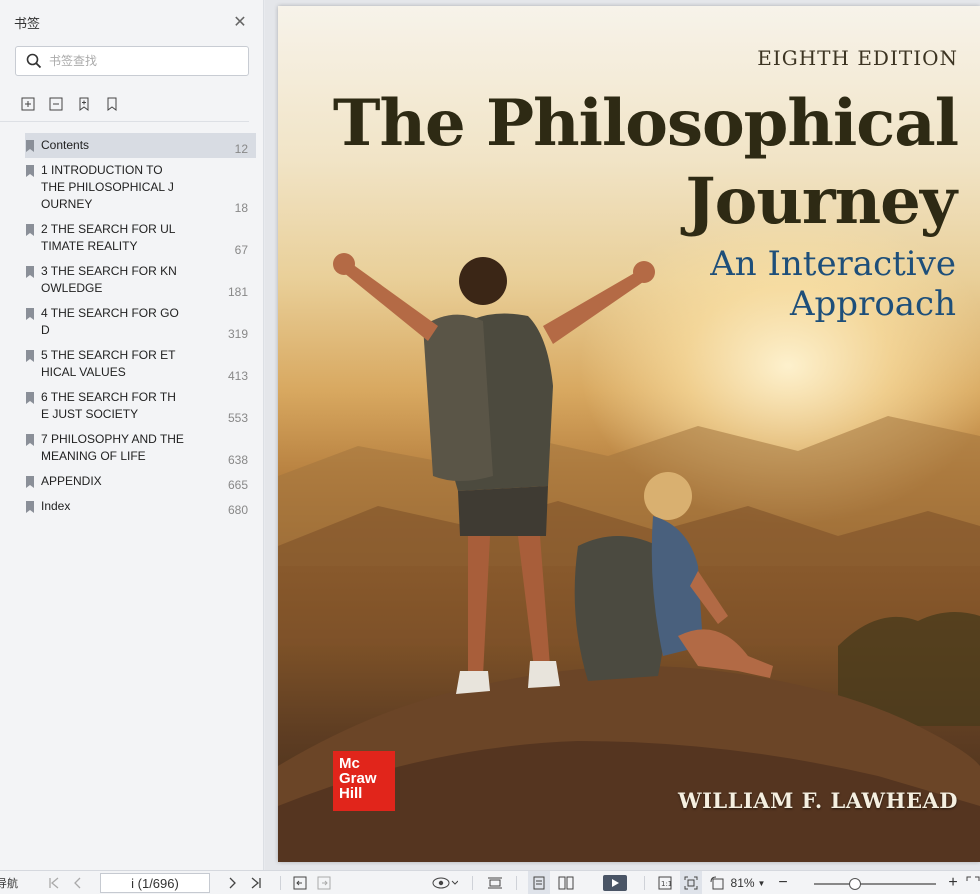 The width and height of the screenshot is (980, 894). What do you see at coordinates (112, 104) in the screenshot?
I see `remove-bookmark-icon` at bounding box center [112, 104].